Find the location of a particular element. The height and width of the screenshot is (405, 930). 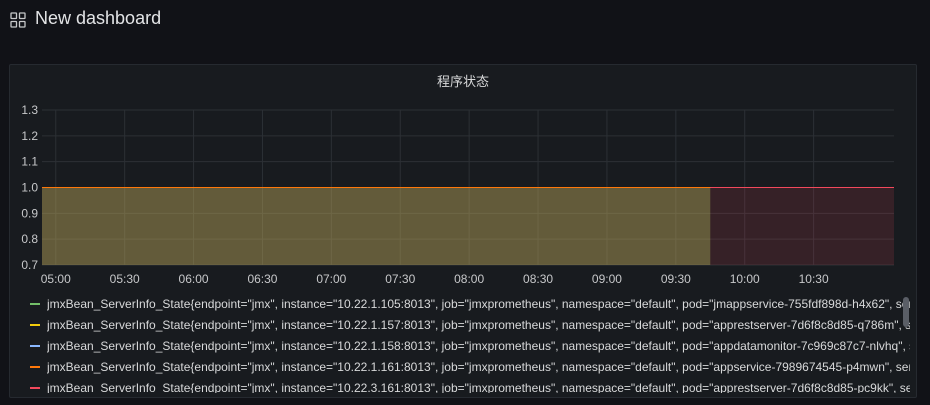

y-tick-label: 1.1 is located at coordinates (29, 162).